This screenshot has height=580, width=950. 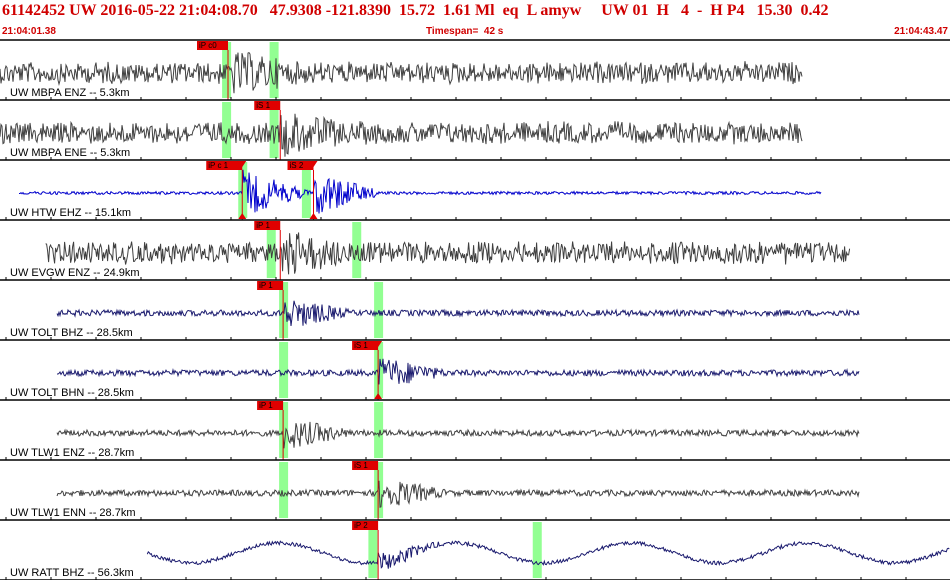 What do you see at coordinates (72, 573) in the screenshot?
I see `channel-label: UW RATT BHZ -- 56.3km` at bounding box center [72, 573].